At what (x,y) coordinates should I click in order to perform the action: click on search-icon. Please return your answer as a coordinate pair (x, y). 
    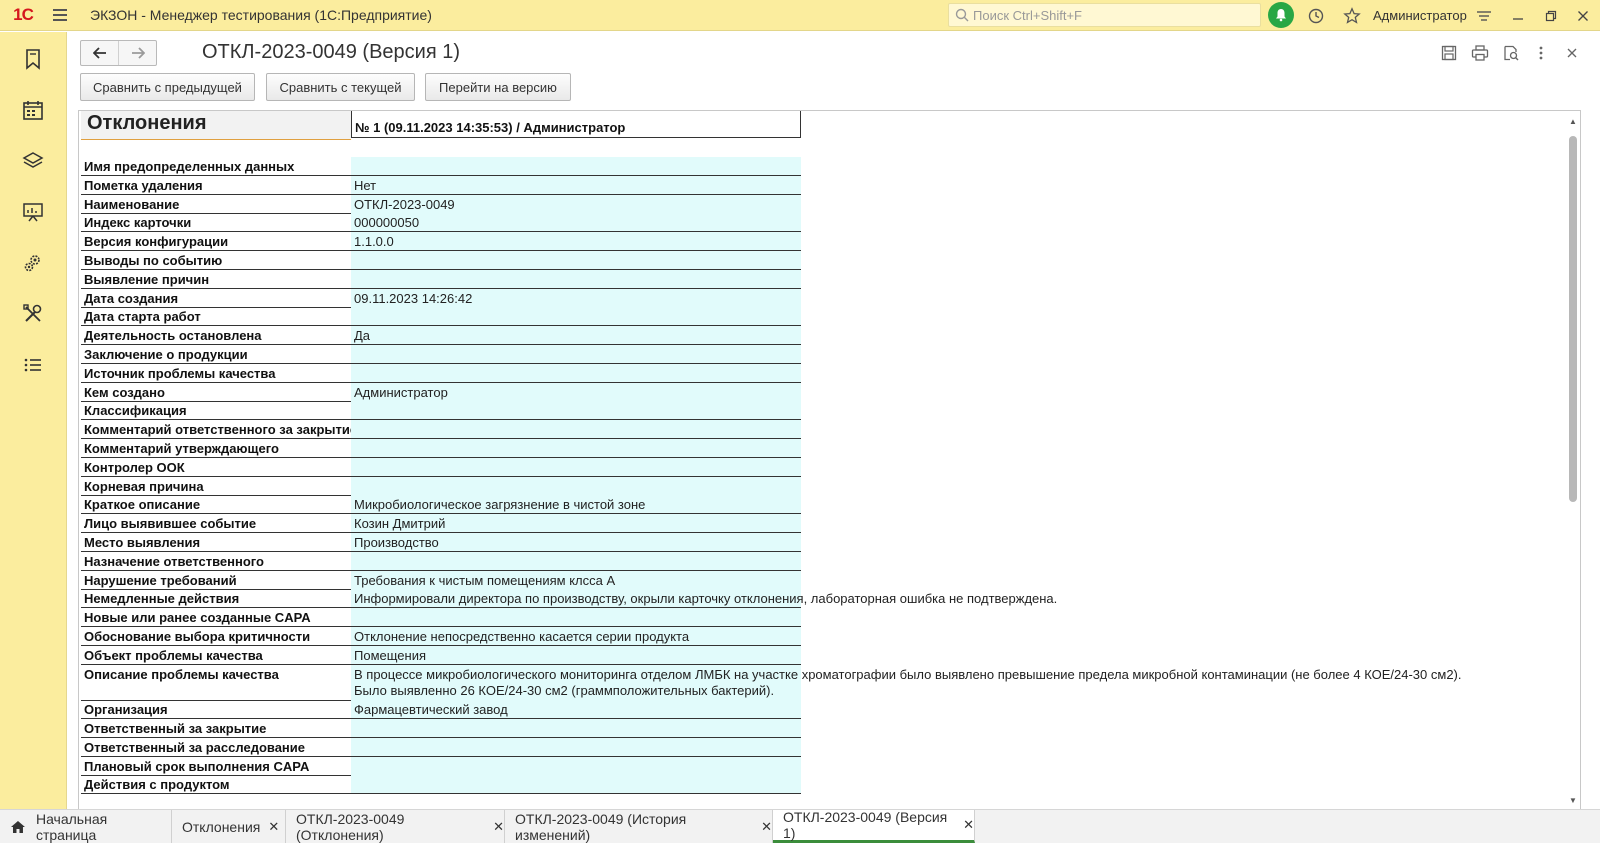
    Looking at the image, I should click on (962, 15).